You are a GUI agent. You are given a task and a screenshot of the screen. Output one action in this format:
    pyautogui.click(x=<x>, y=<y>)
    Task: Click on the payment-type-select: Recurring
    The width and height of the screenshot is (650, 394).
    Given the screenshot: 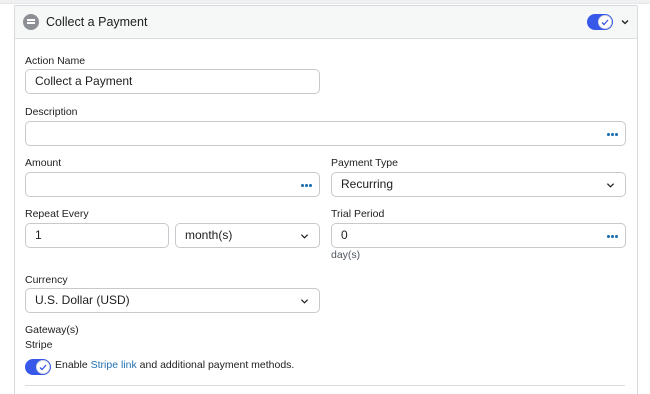 What is the action you would take?
    pyautogui.click(x=478, y=184)
    